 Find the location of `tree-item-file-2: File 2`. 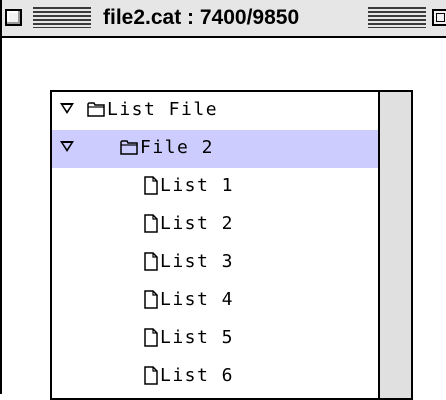

tree-item-file-2: File 2 is located at coordinates (215, 149).